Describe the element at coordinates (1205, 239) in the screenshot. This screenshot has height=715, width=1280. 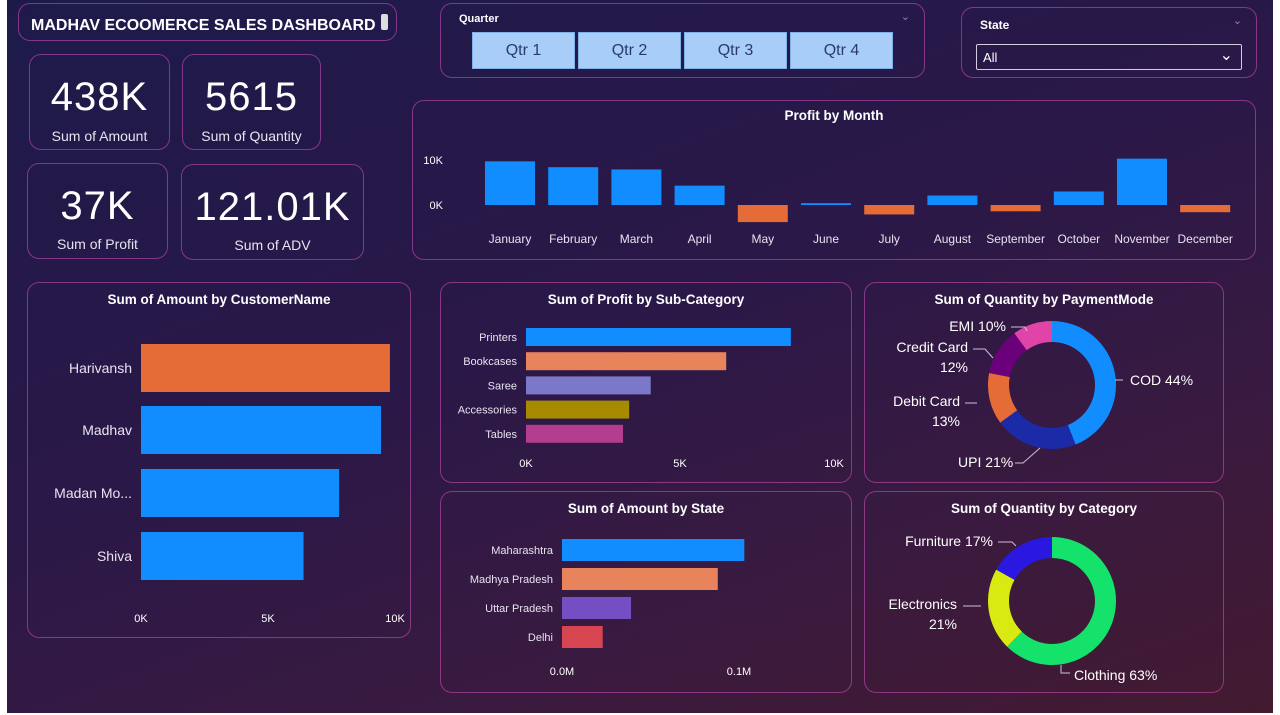
I see `x-tick-label: December` at that location.